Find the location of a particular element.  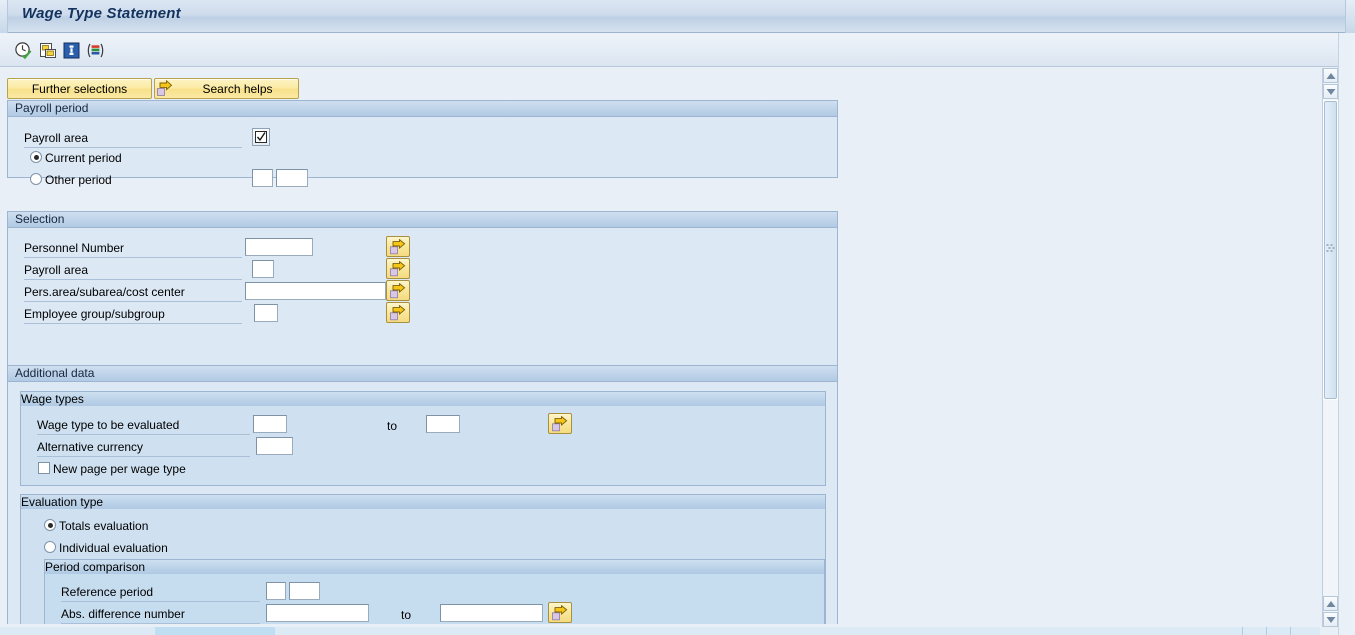

wage-type-to-input is located at coordinates (443, 424).